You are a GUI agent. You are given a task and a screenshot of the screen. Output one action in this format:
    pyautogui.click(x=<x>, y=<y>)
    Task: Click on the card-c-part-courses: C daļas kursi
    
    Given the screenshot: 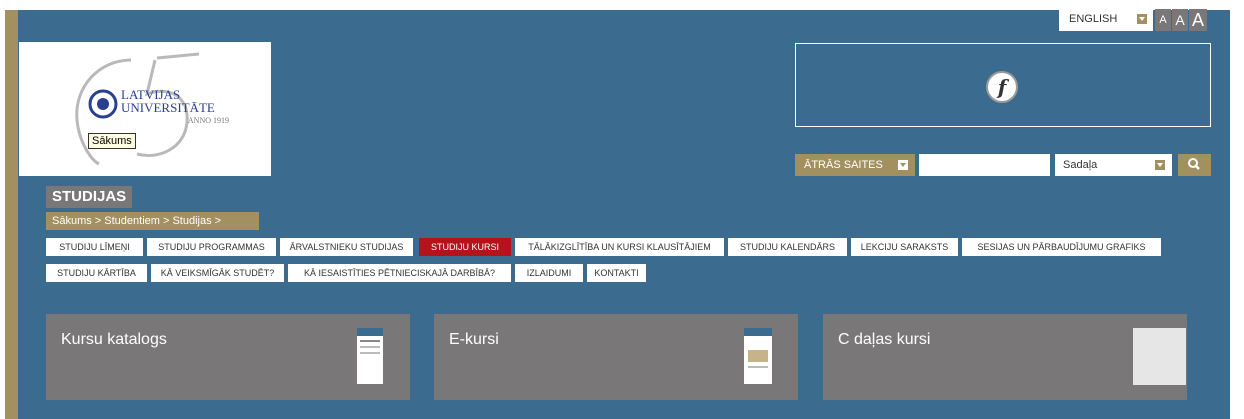 What is the action you would take?
    pyautogui.click(x=1005, y=357)
    